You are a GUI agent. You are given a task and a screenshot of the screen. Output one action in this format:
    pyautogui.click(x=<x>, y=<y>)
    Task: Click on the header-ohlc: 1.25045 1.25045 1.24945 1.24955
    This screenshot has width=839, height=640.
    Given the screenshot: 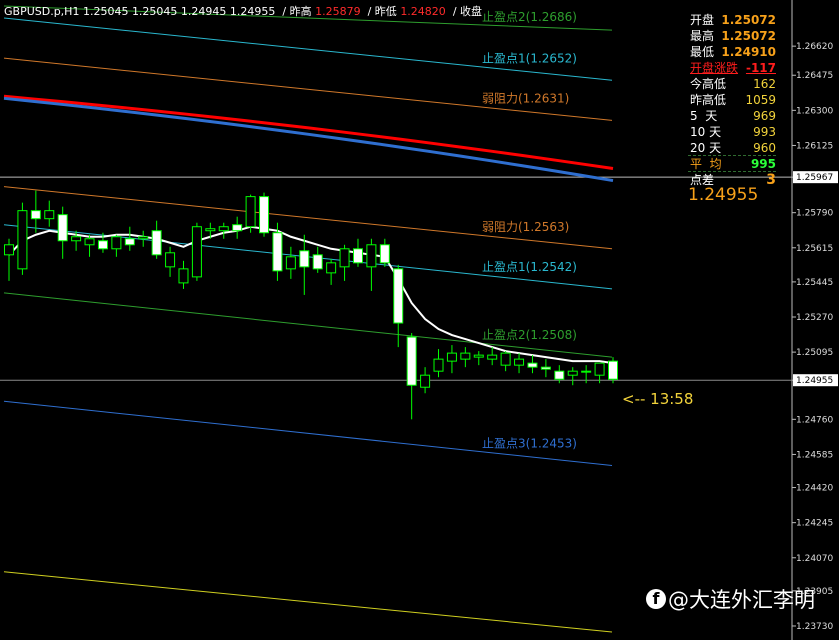 What is the action you would take?
    pyautogui.click(x=179, y=11)
    